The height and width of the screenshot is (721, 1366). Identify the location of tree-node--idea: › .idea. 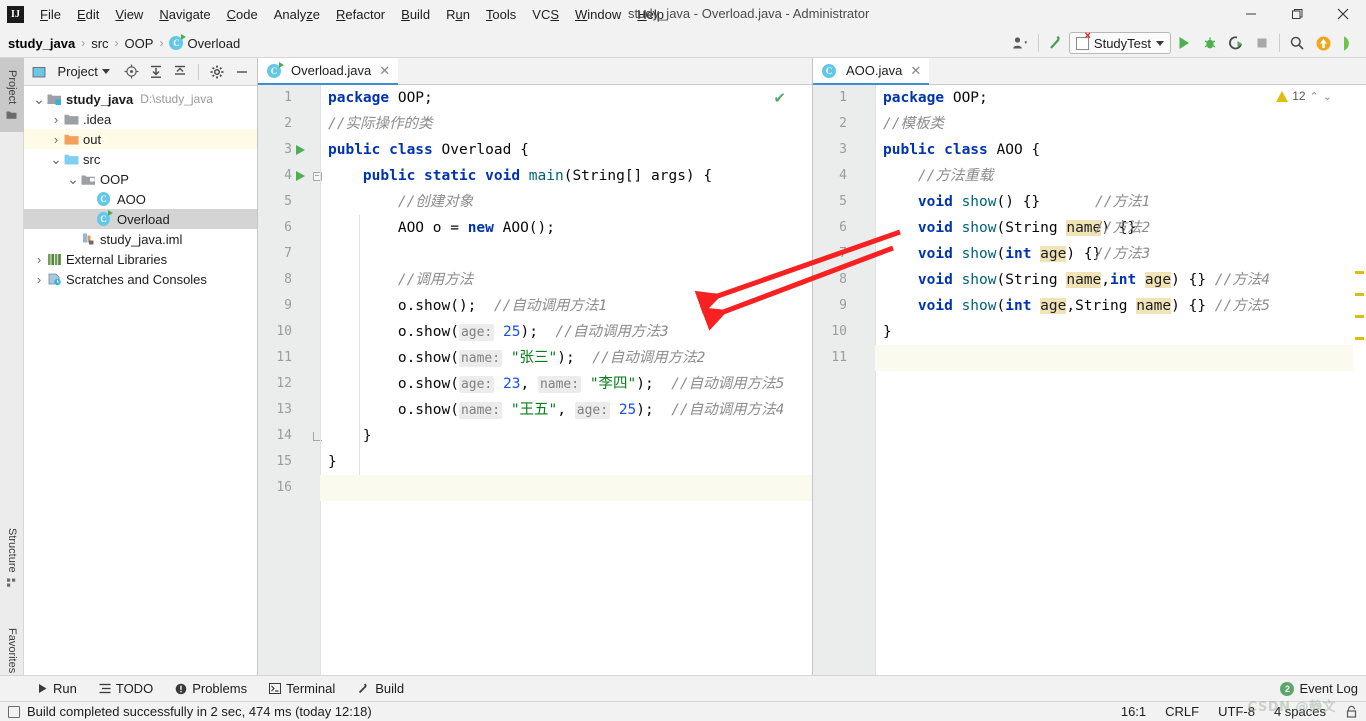
(140, 119).